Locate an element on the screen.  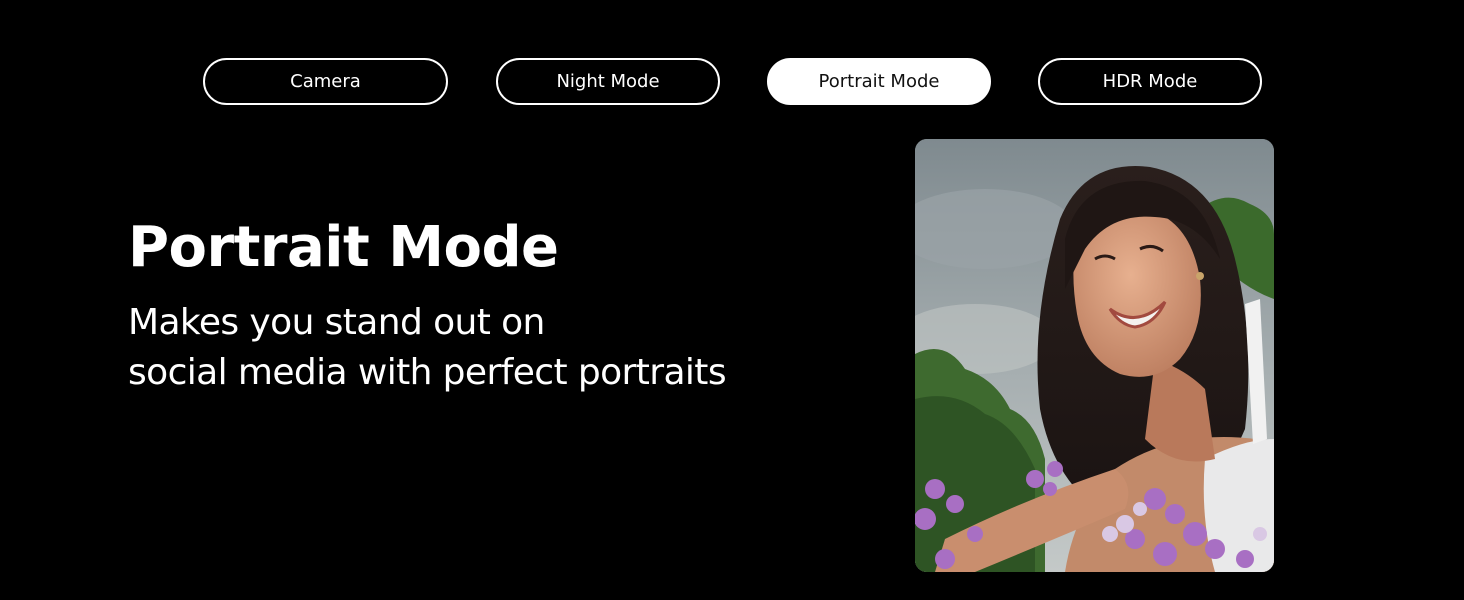
feature-description-line-2: social media with perfect portraits is located at coordinates (427, 372).